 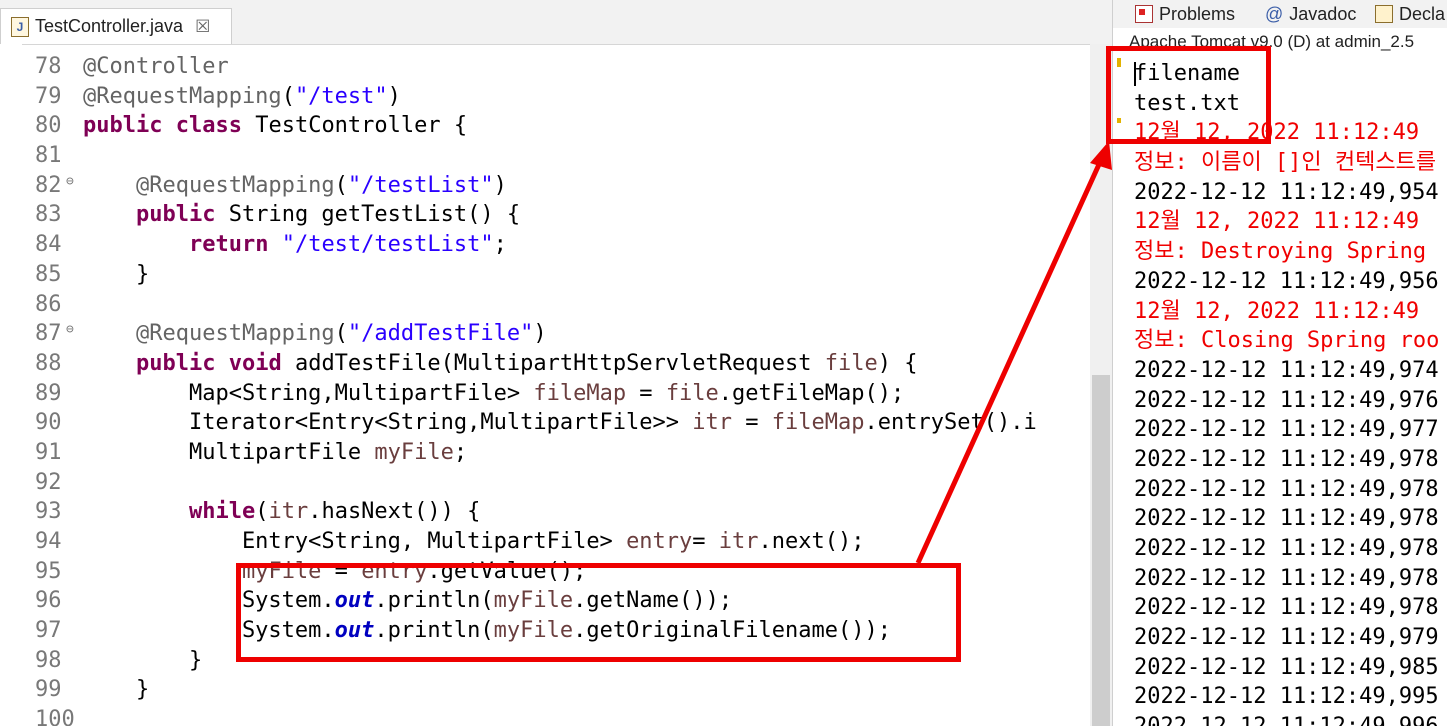 I want to click on code-token: Map<String,MultipartFile>, so click(x=308, y=393).